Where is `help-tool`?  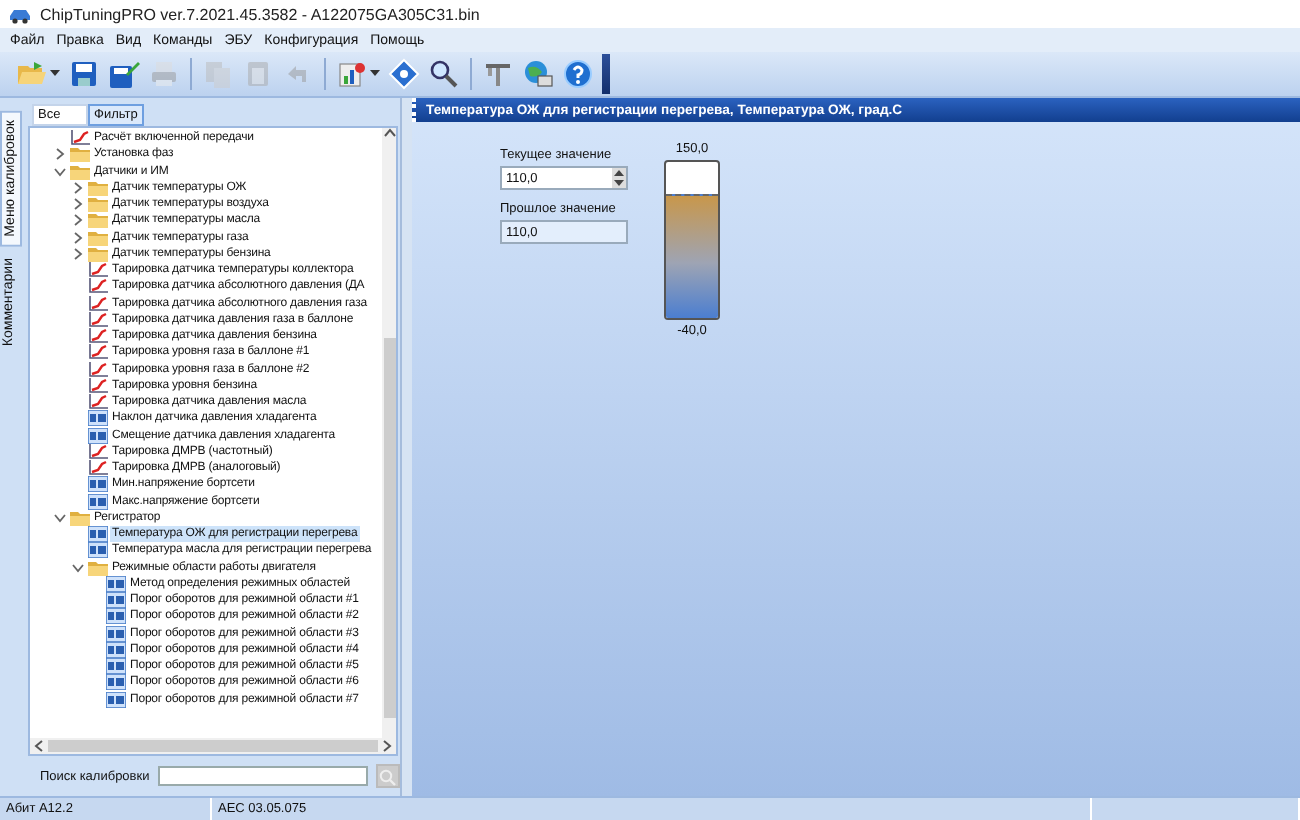 help-tool is located at coordinates (578, 74).